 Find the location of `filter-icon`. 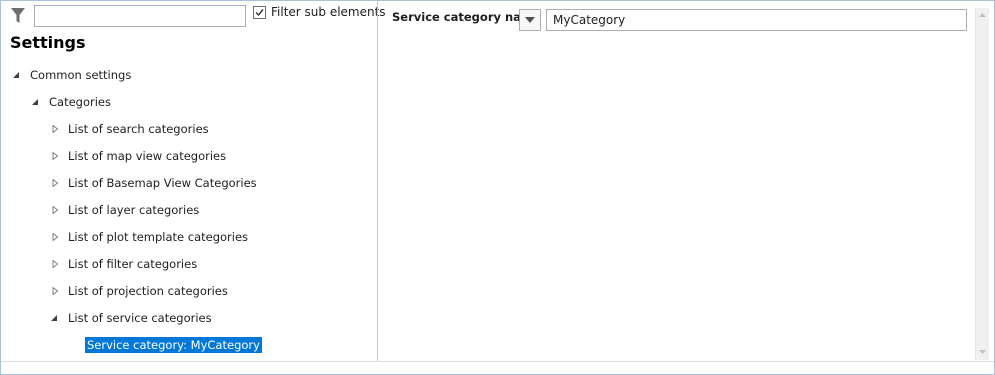

filter-icon is located at coordinates (18, 16).